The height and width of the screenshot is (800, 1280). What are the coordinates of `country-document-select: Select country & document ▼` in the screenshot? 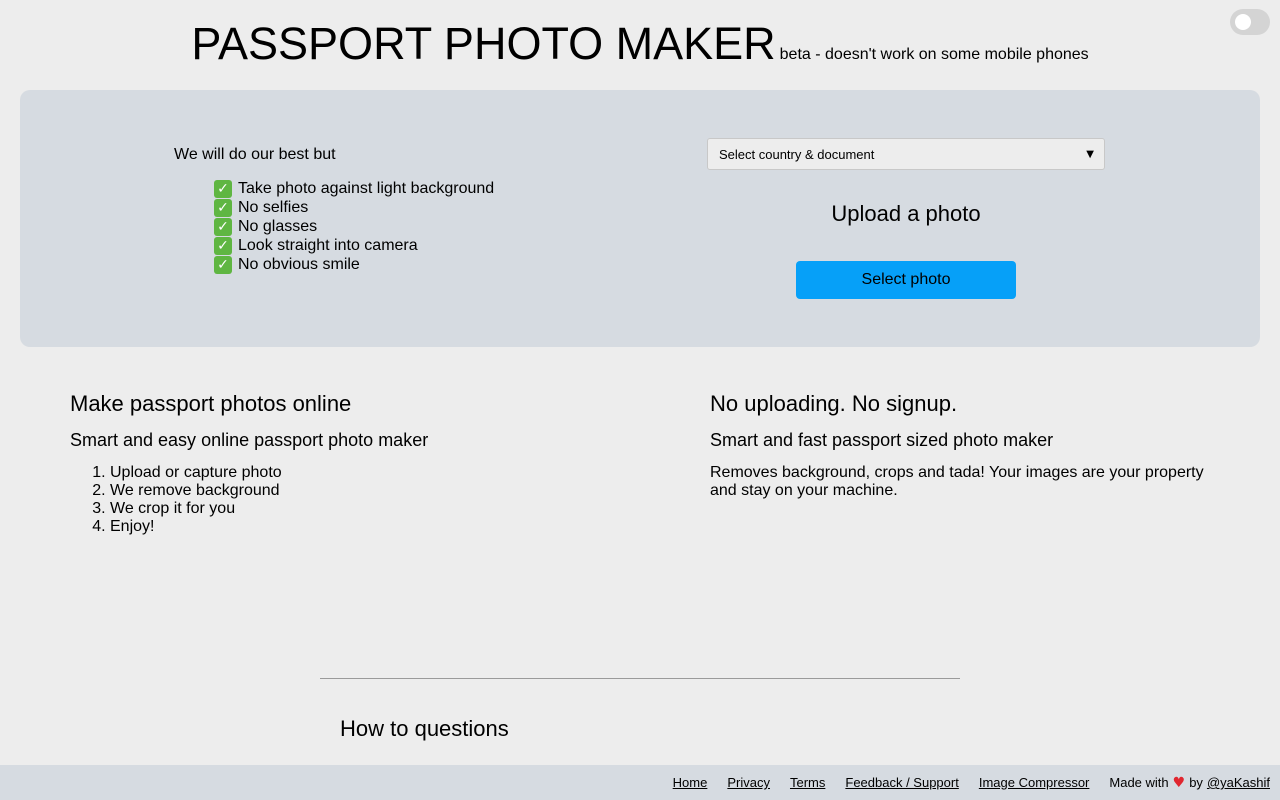 It's located at (906, 154).